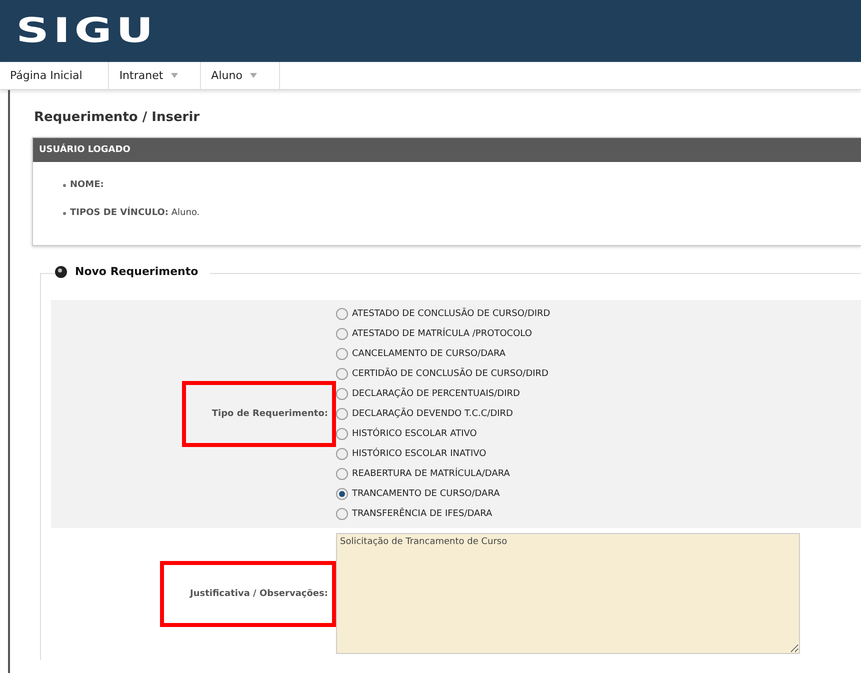 This screenshot has height=673, width=861. Describe the element at coordinates (432, 414) in the screenshot. I see `option-label: DECLARAÇÃO DEVENDO T.C.C/DIRD` at that location.